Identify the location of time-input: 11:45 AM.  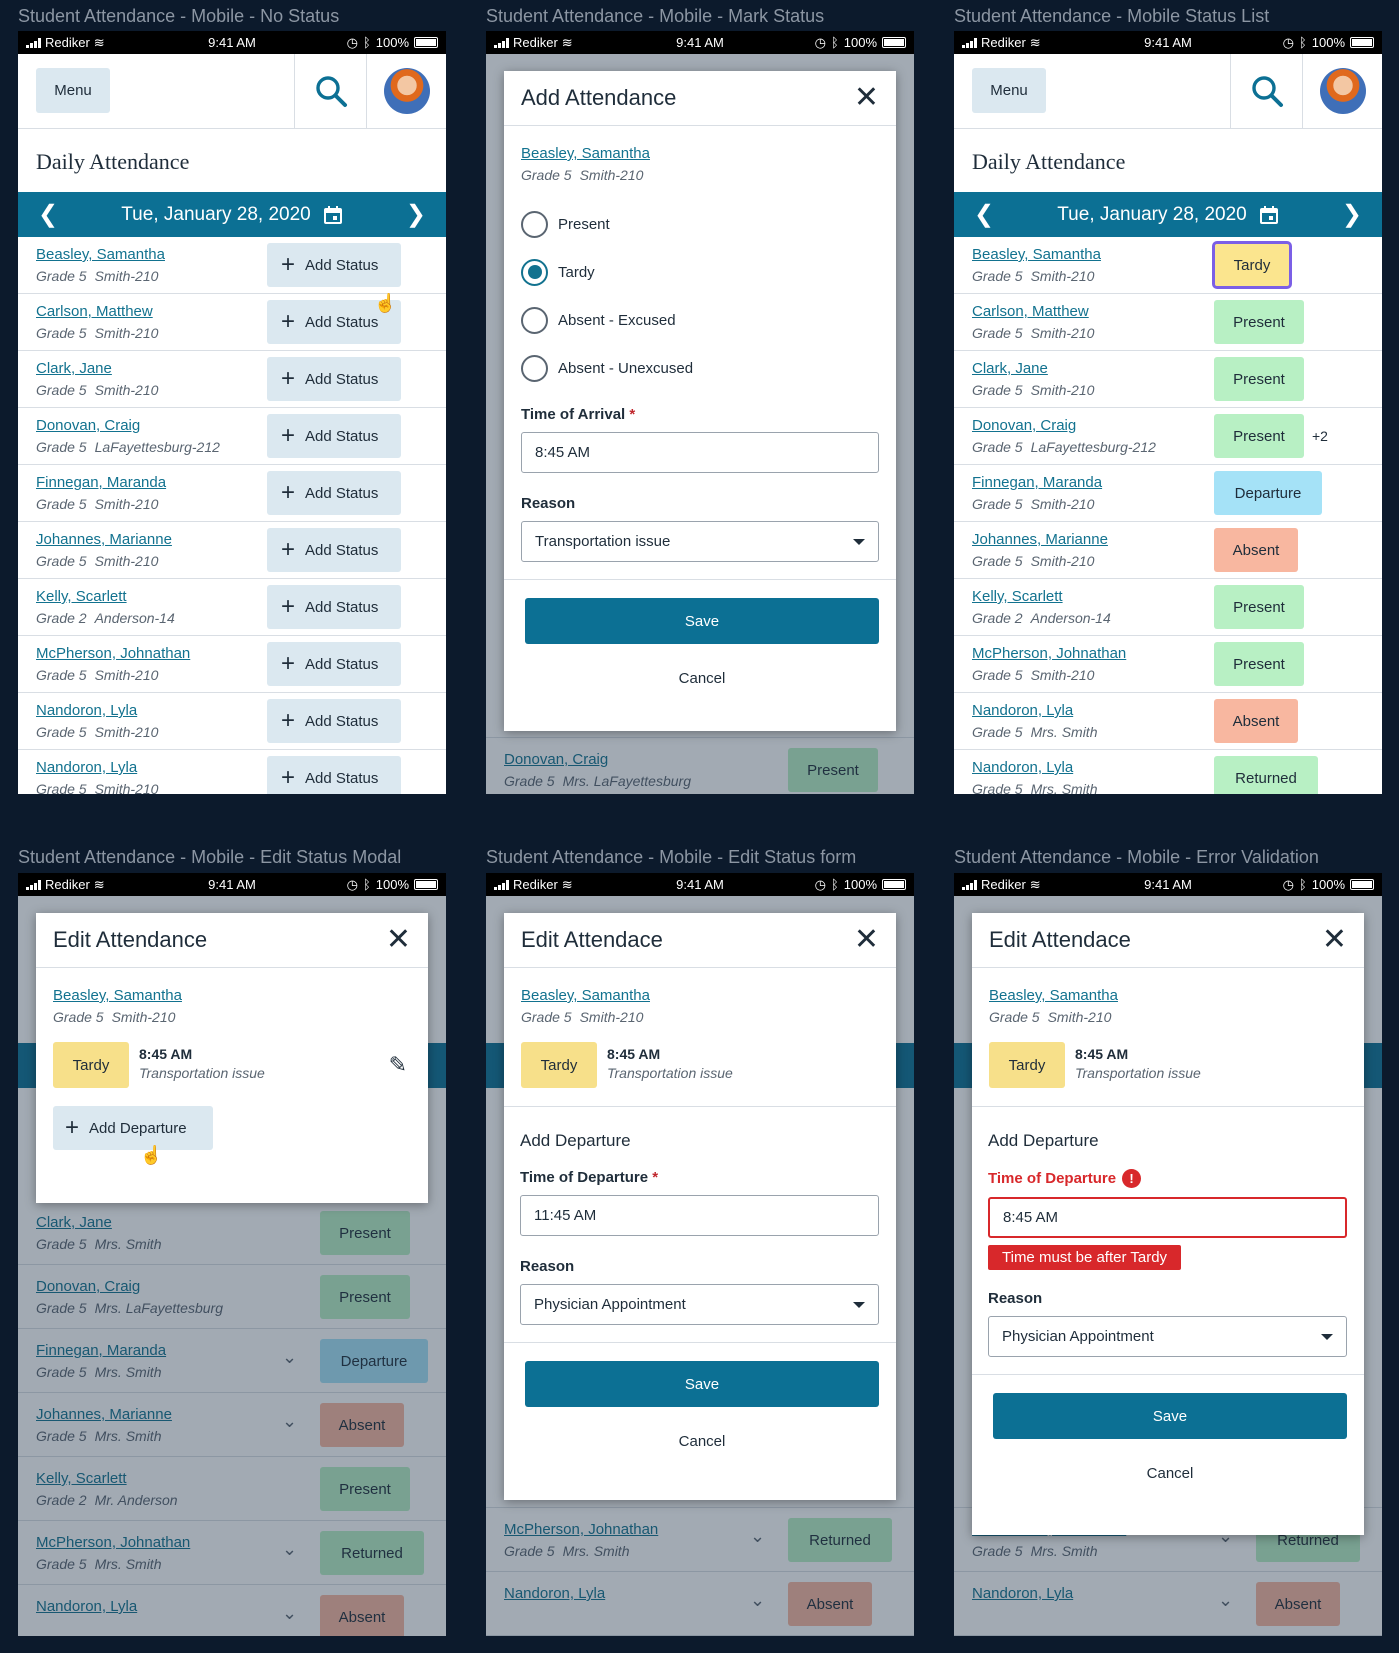
(699, 1215).